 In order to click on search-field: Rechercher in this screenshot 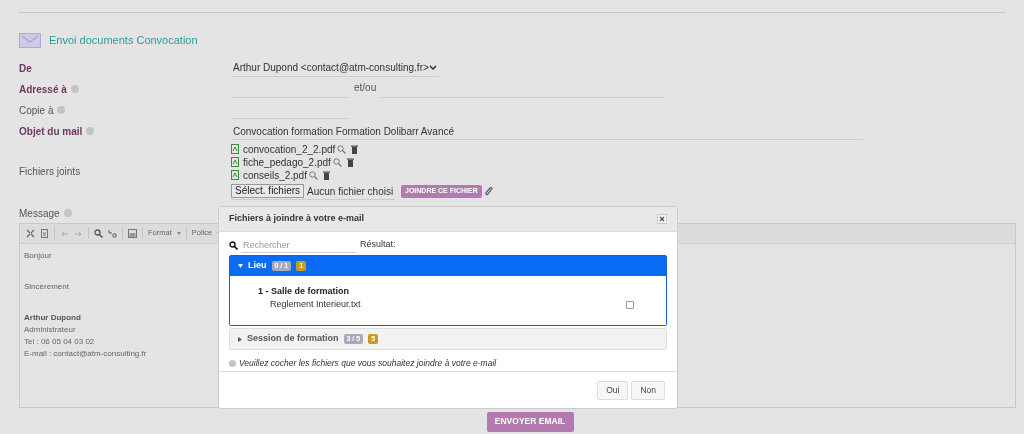, I will do `click(298, 245)`.